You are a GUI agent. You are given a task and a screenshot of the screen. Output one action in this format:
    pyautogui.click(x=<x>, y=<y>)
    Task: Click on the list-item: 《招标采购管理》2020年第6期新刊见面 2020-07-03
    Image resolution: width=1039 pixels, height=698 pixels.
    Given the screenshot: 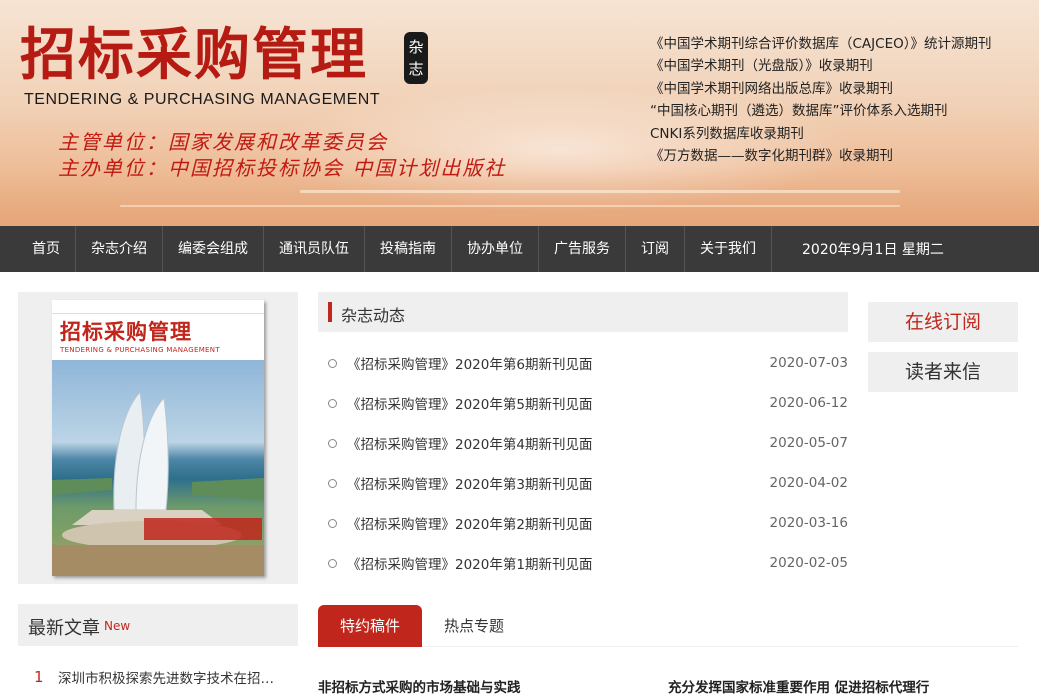 What is the action you would take?
    pyautogui.click(x=588, y=363)
    